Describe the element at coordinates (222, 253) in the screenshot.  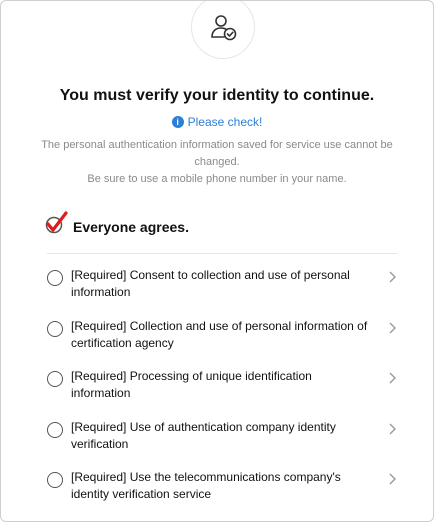
I see `divider` at that location.